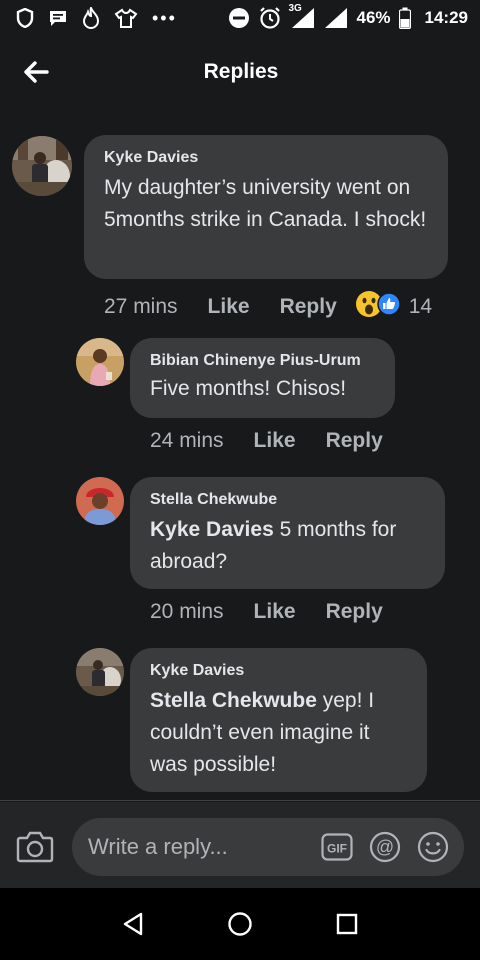 The height and width of the screenshot is (960, 480). I want to click on signal-icon, so click(336, 18).